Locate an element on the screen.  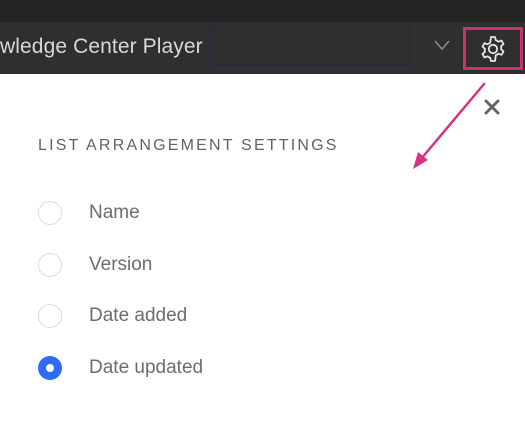
chevron-down-icon is located at coordinates (442, 45).